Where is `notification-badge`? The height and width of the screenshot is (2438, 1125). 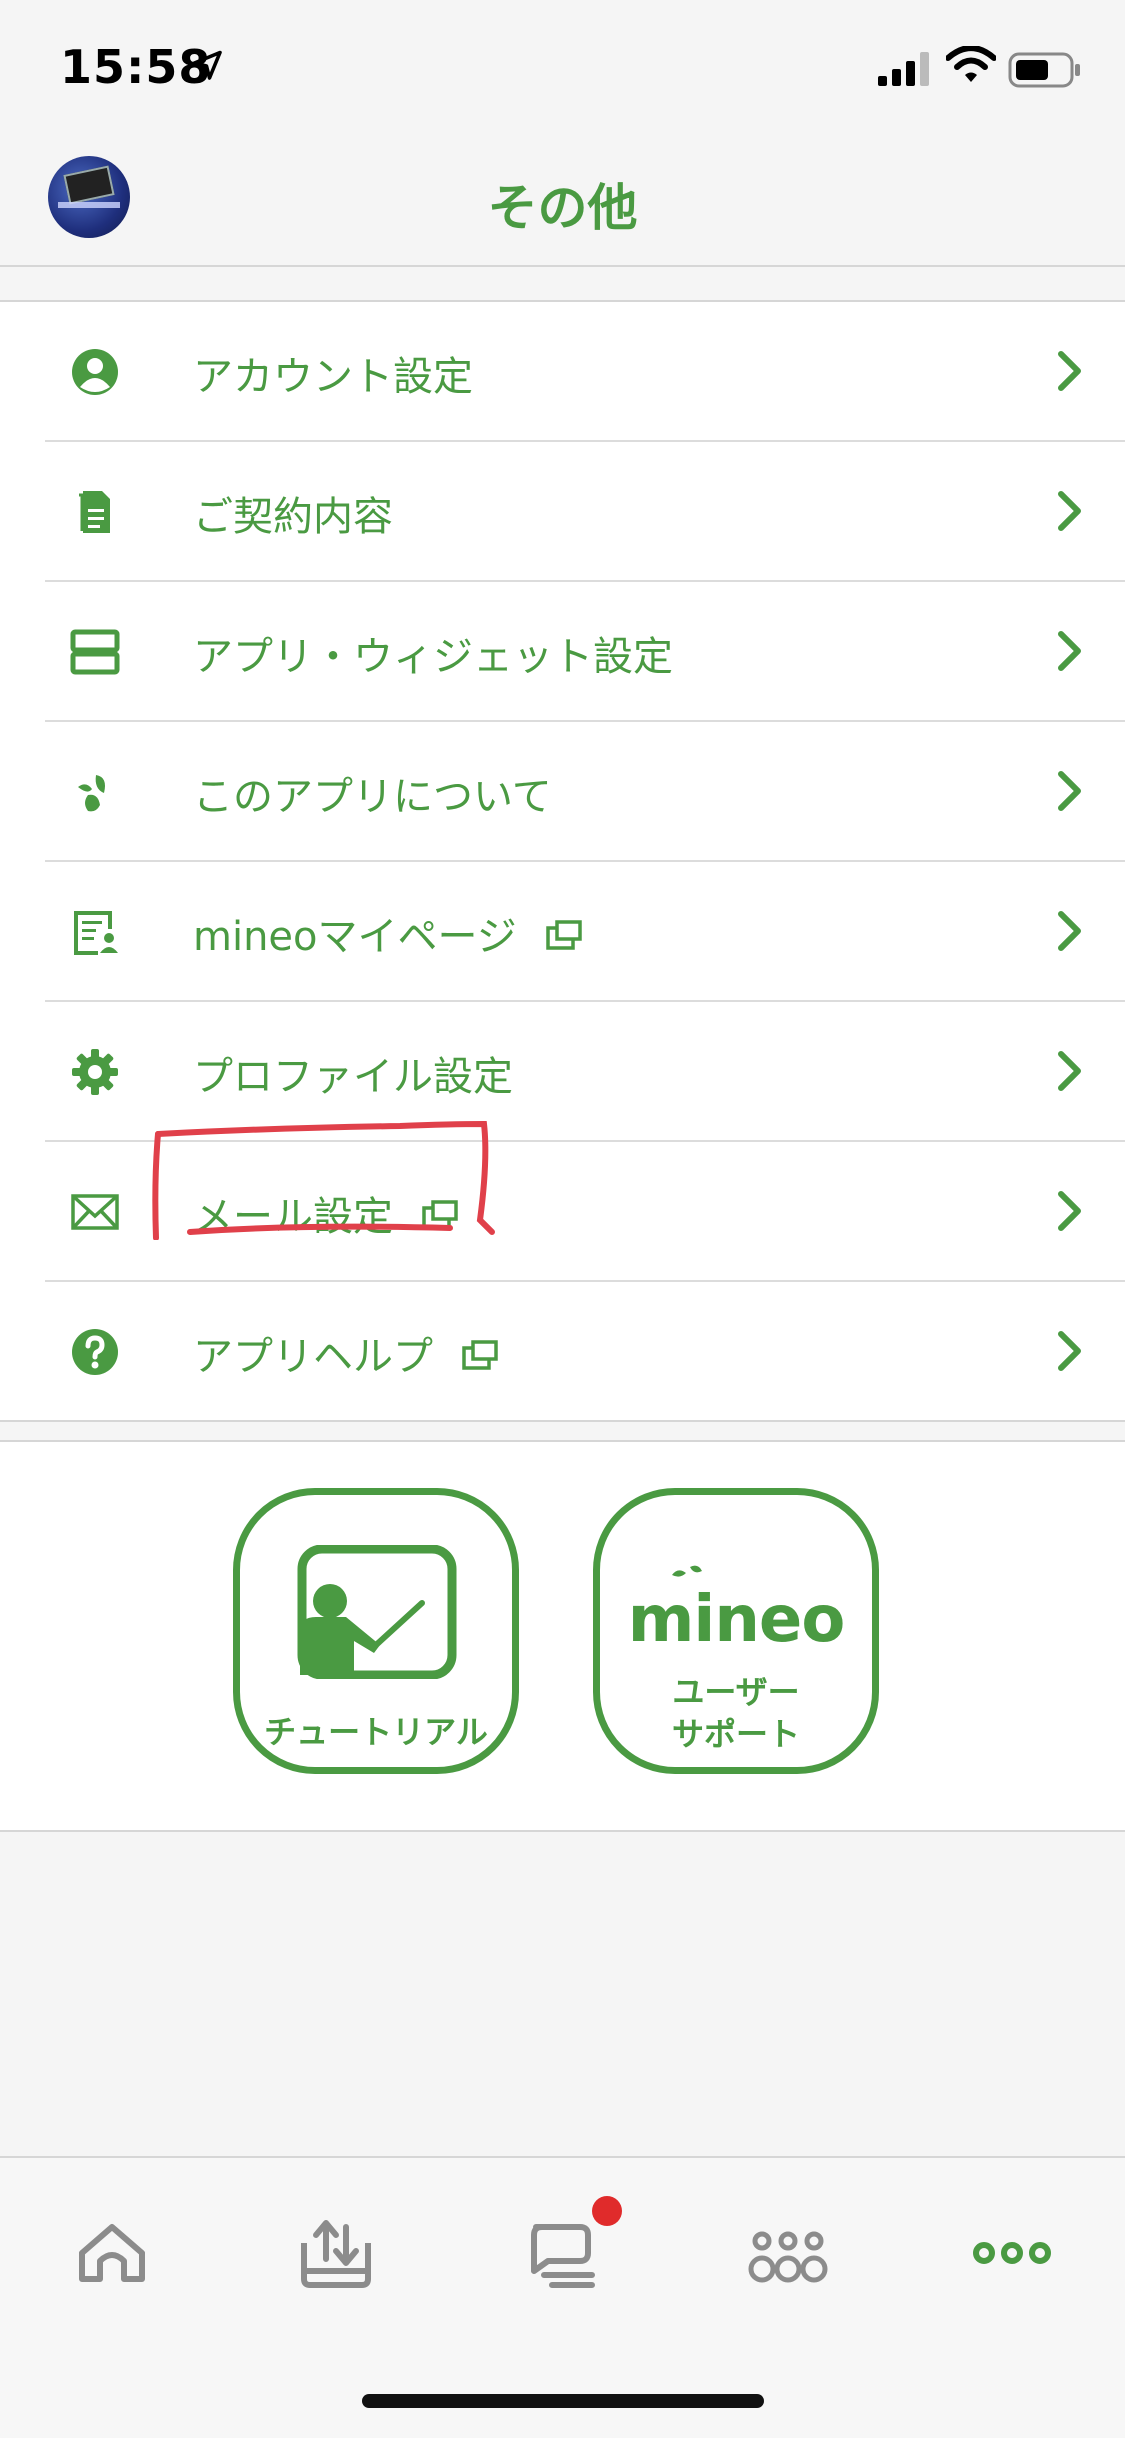 notification-badge is located at coordinates (607, 2211).